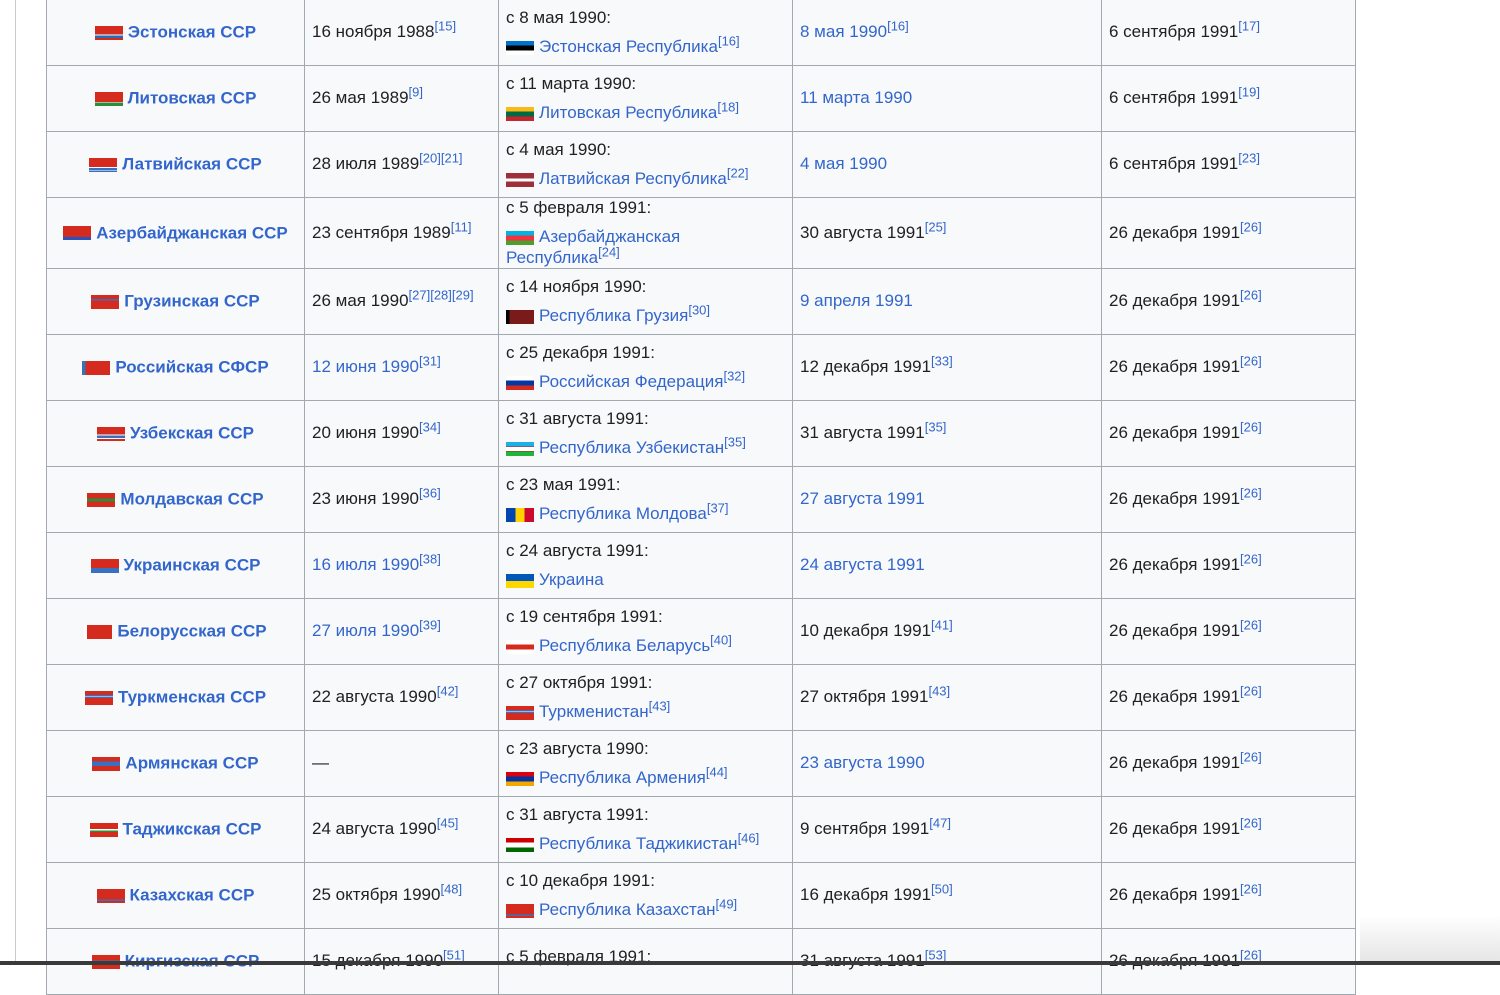  Describe the element at coordinates (631, 447) in the screenshot. I see `successor-state-link: Республика Узбекистан` at that location.